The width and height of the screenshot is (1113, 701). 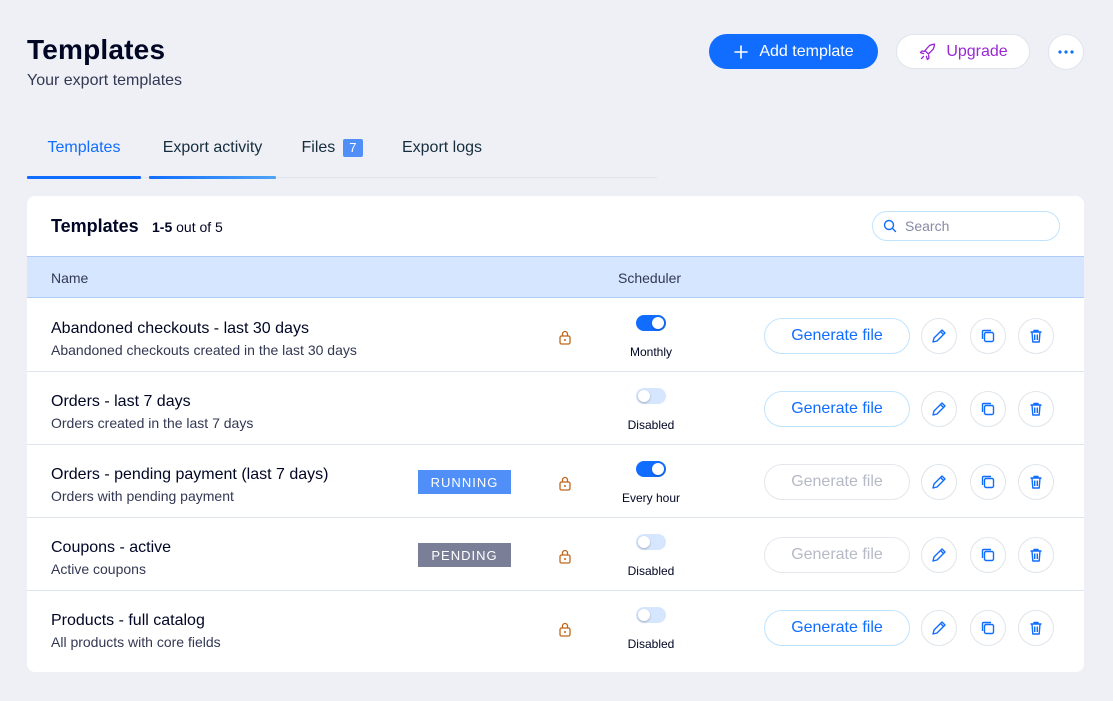 I want to click on template-description: Active coupons, so click(x=98, y=569).